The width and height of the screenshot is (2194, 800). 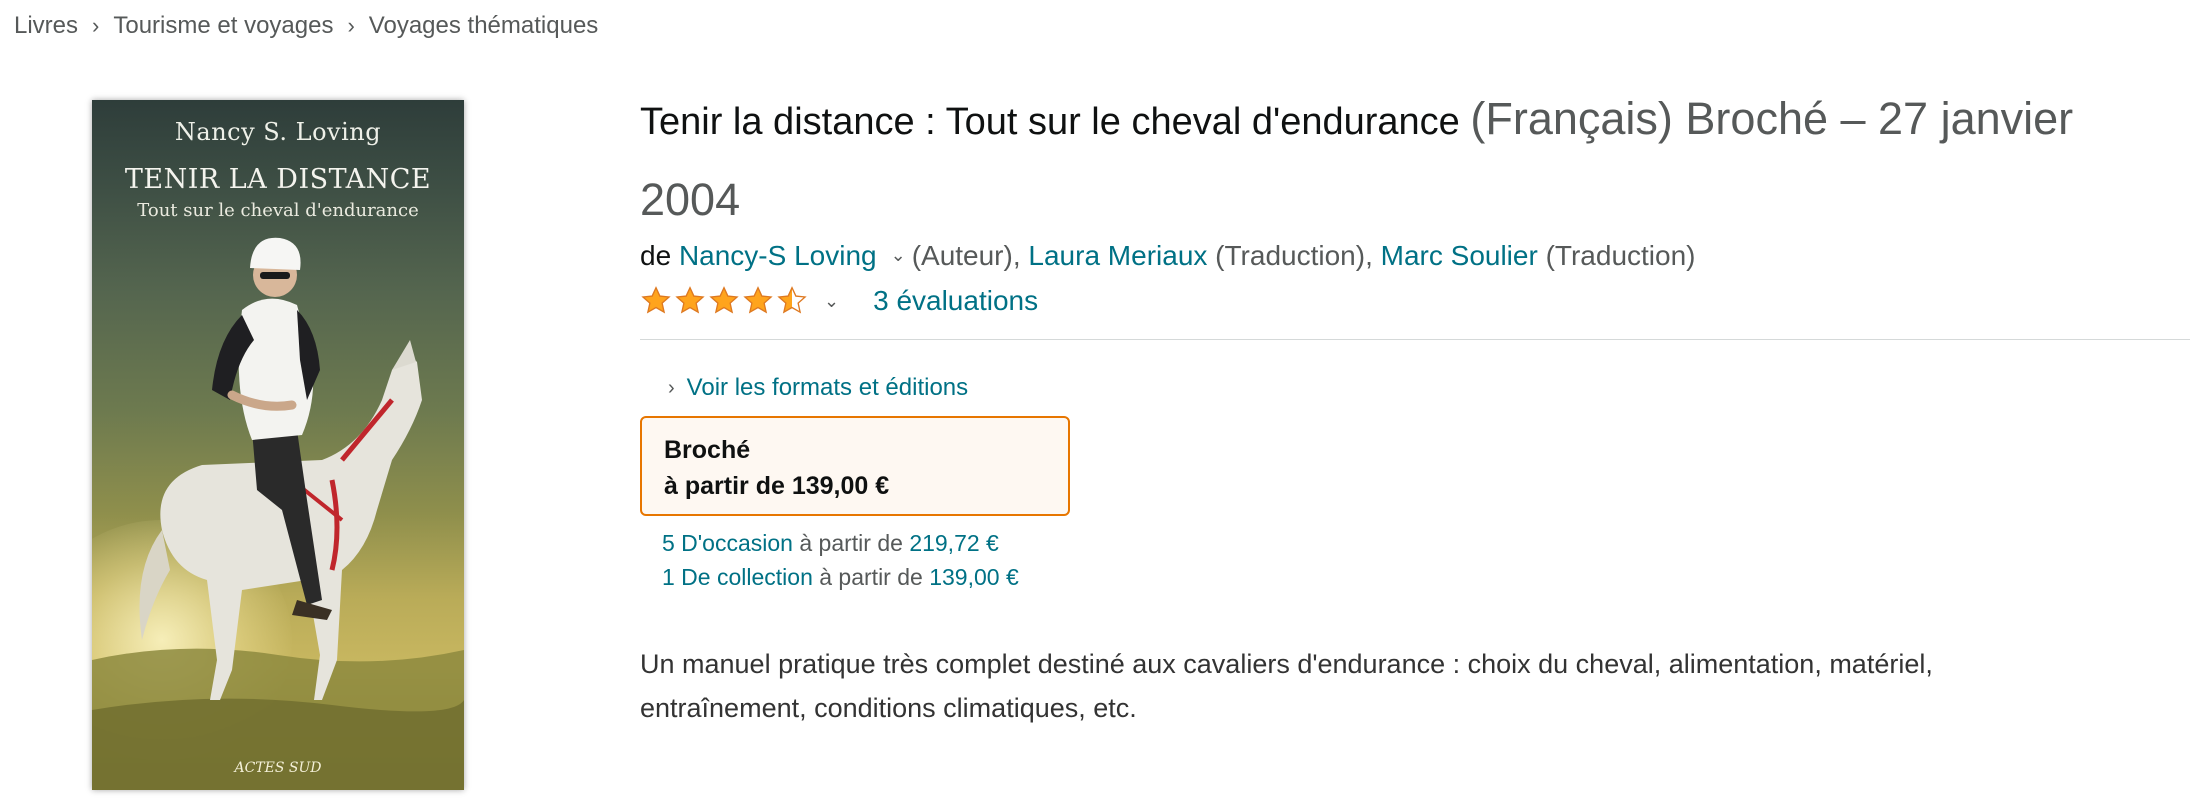 I want to click on breadcrumb-item-livres: Livres, so click(x=46, y=26).